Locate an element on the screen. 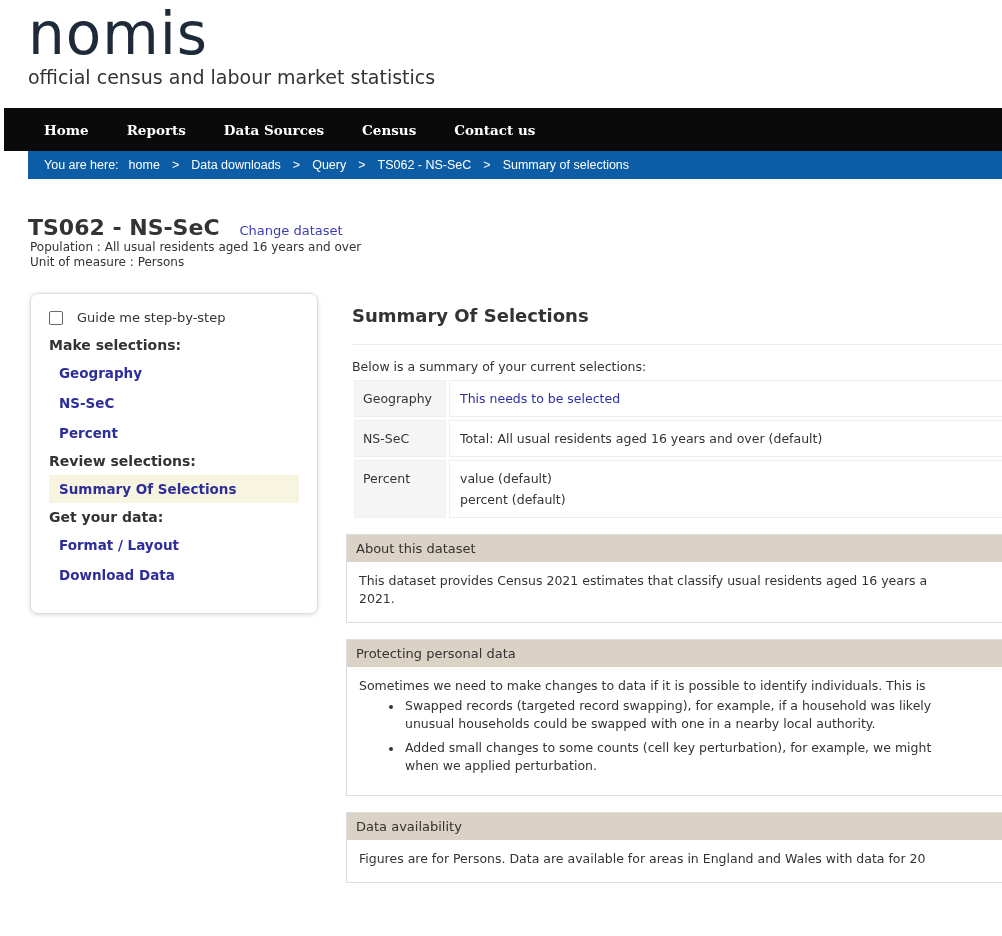 The image size is (1002, 936). site-logo: nomis is located at coordinates (515, 34).